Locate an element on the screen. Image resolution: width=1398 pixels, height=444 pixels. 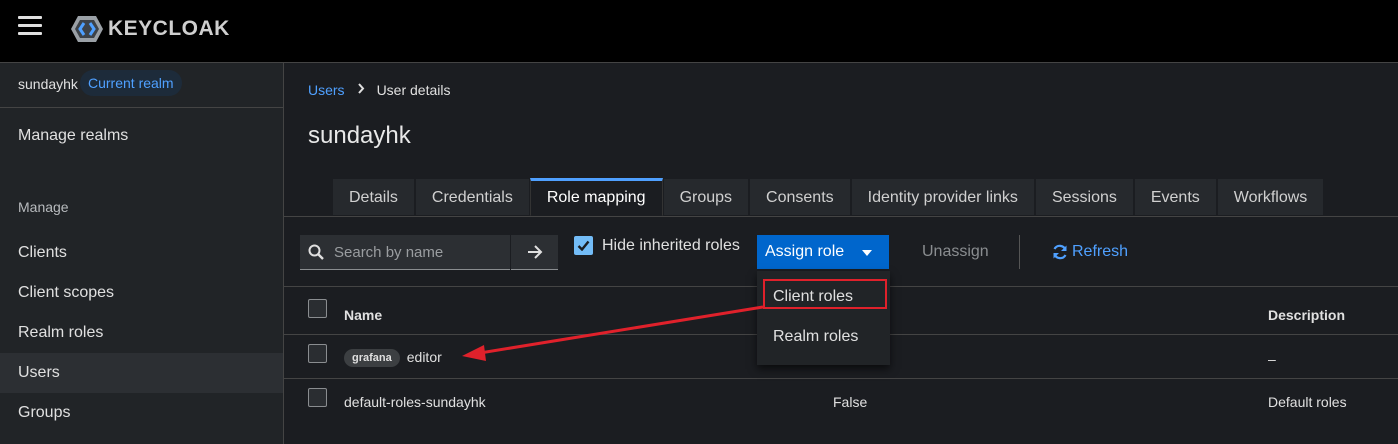
role-inherited: False is located at coordinates (850, 402).